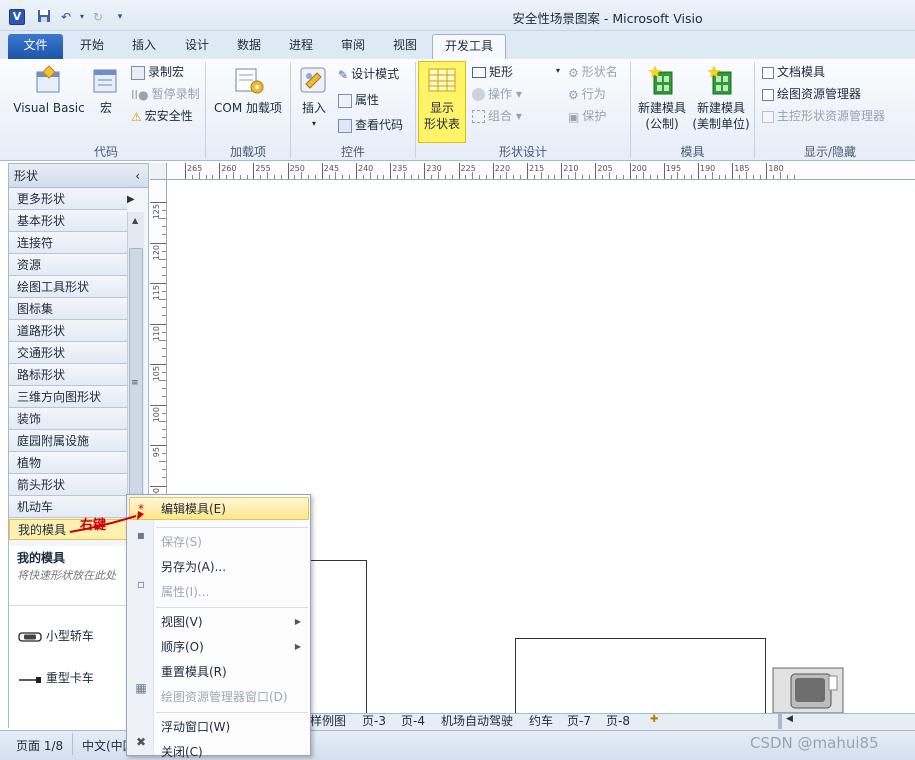 The image size is (915, 760). I want to click on stencil-item-3d-direction-map-shapes: 三维方向图形状, so click(68, 397).